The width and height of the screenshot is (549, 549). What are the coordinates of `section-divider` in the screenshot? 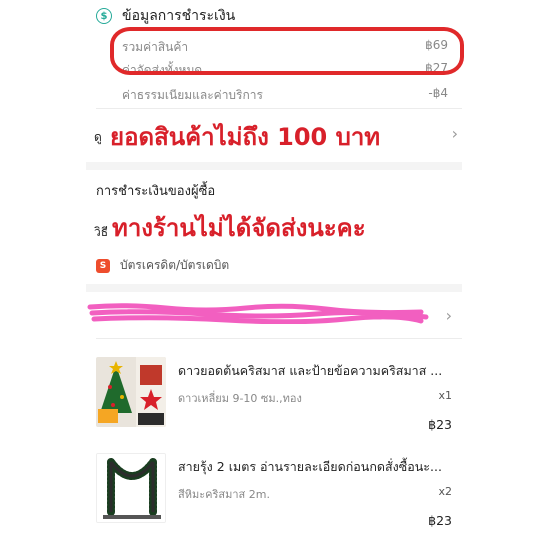 It's located at (274, 166).